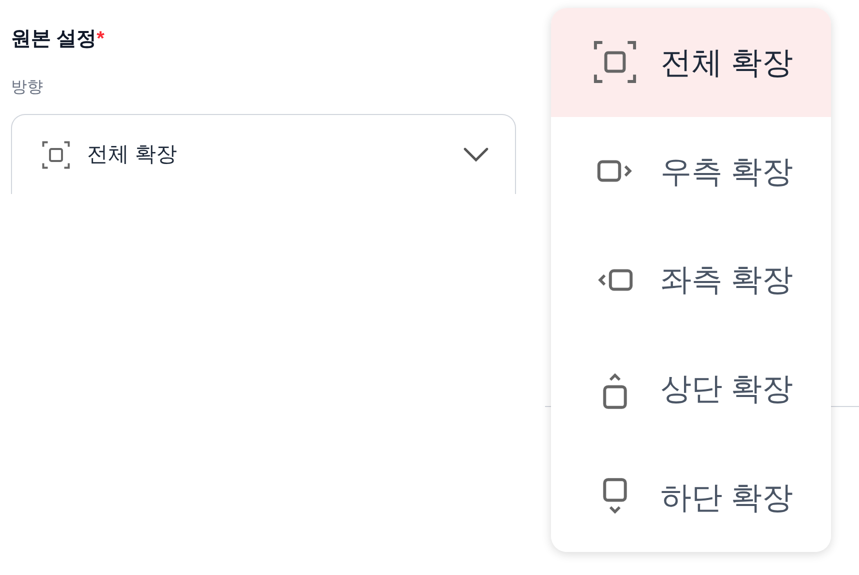 The height and width of the screenshot is (575, 859). Describe the element at coordinates (54, 39) in the screenshot. I see `section-title: 원본 설정` at that location.